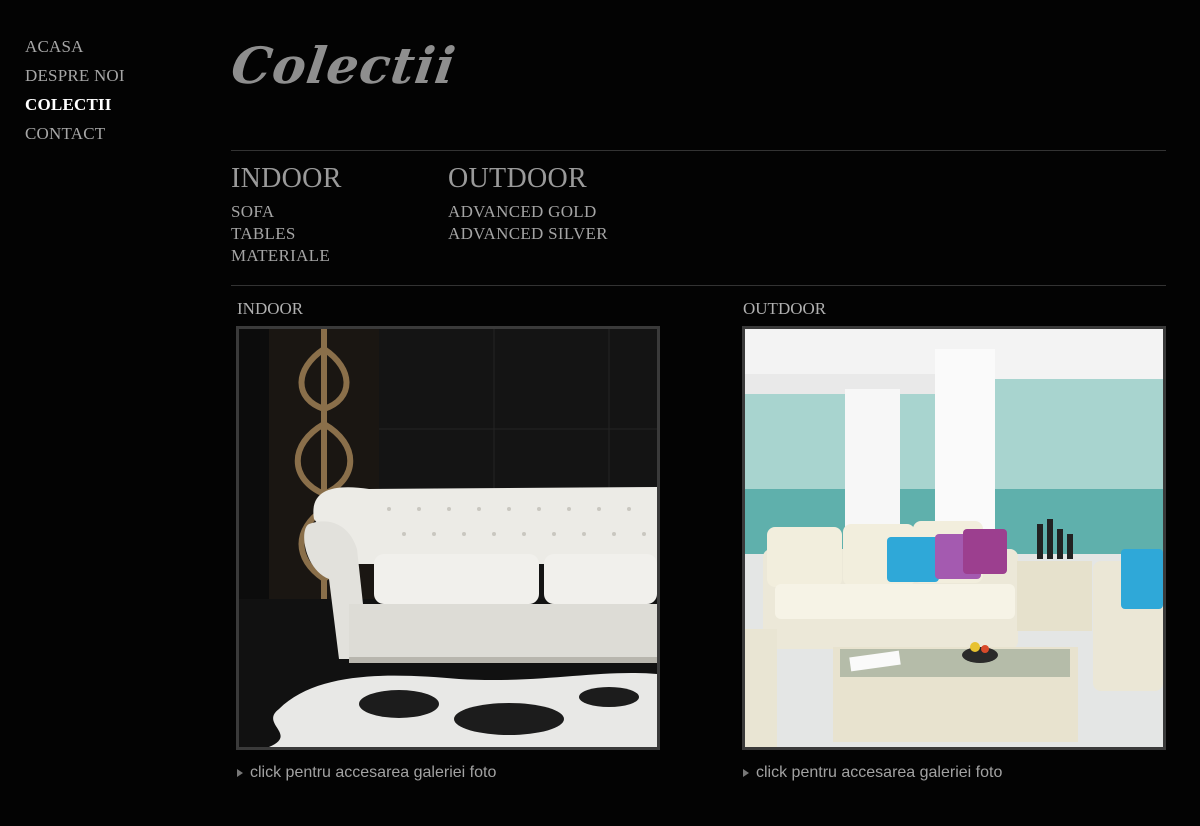  What do you see at coordinates (75, 104) in the screenshot?
I see `nav-item-colectii: COLECTII` at bounding box center [75, 104].